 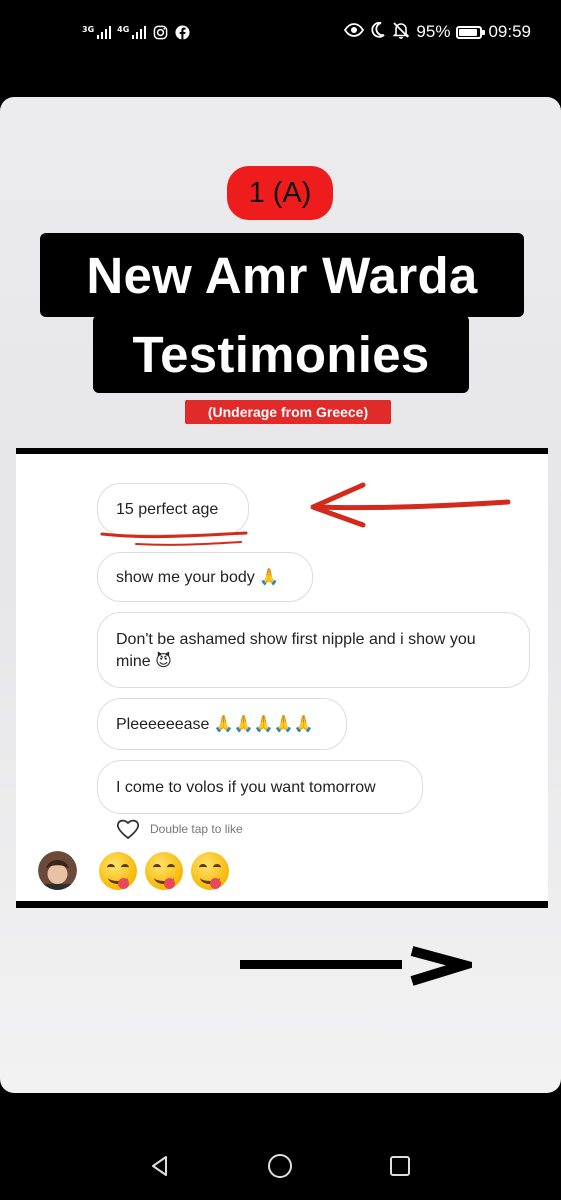 I want to click on like-row: Double tap to like, so click(x=179, y=829).